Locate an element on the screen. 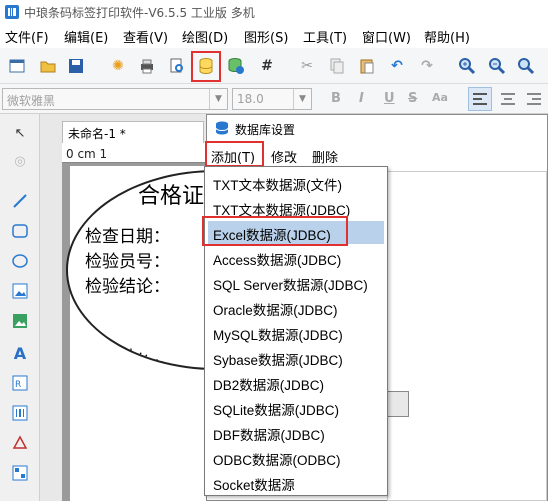 This screenshot has width=548, height=501. horizontal-ruler: 0 cm 1 is located at coordinates (137, 153).